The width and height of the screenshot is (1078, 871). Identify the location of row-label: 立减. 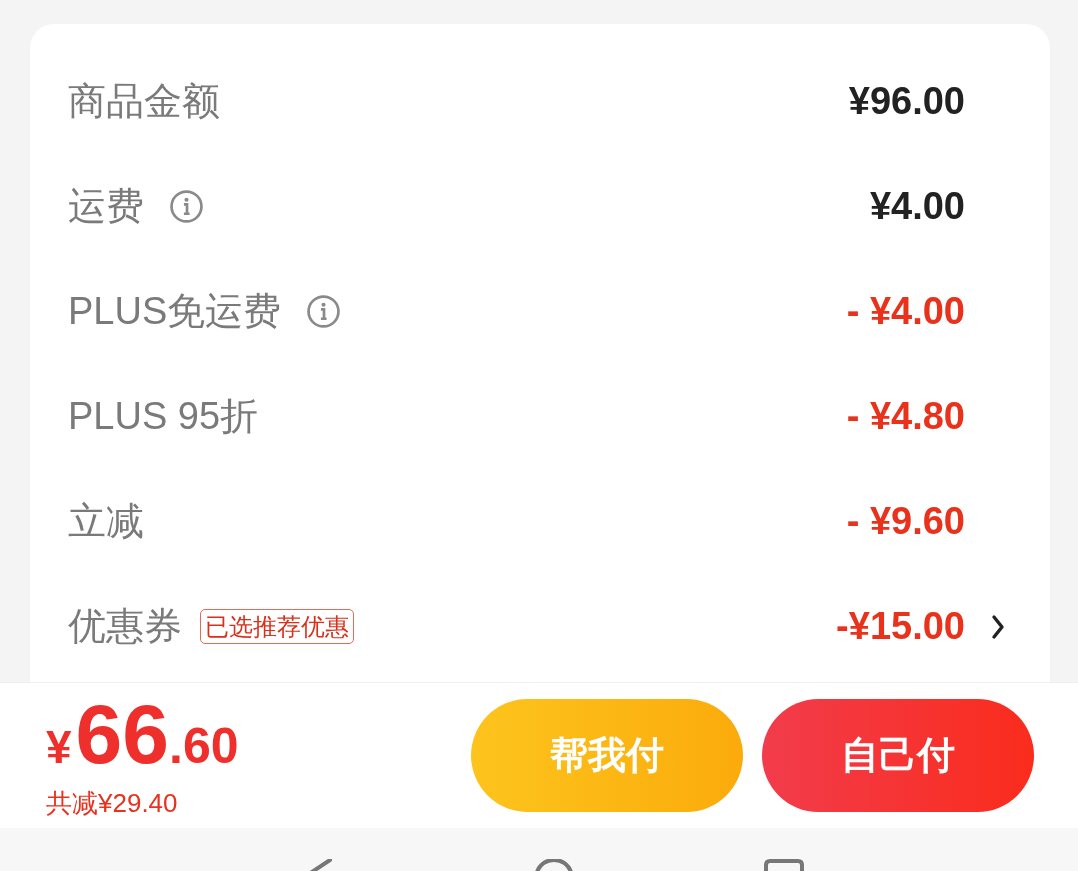
(106, 521).